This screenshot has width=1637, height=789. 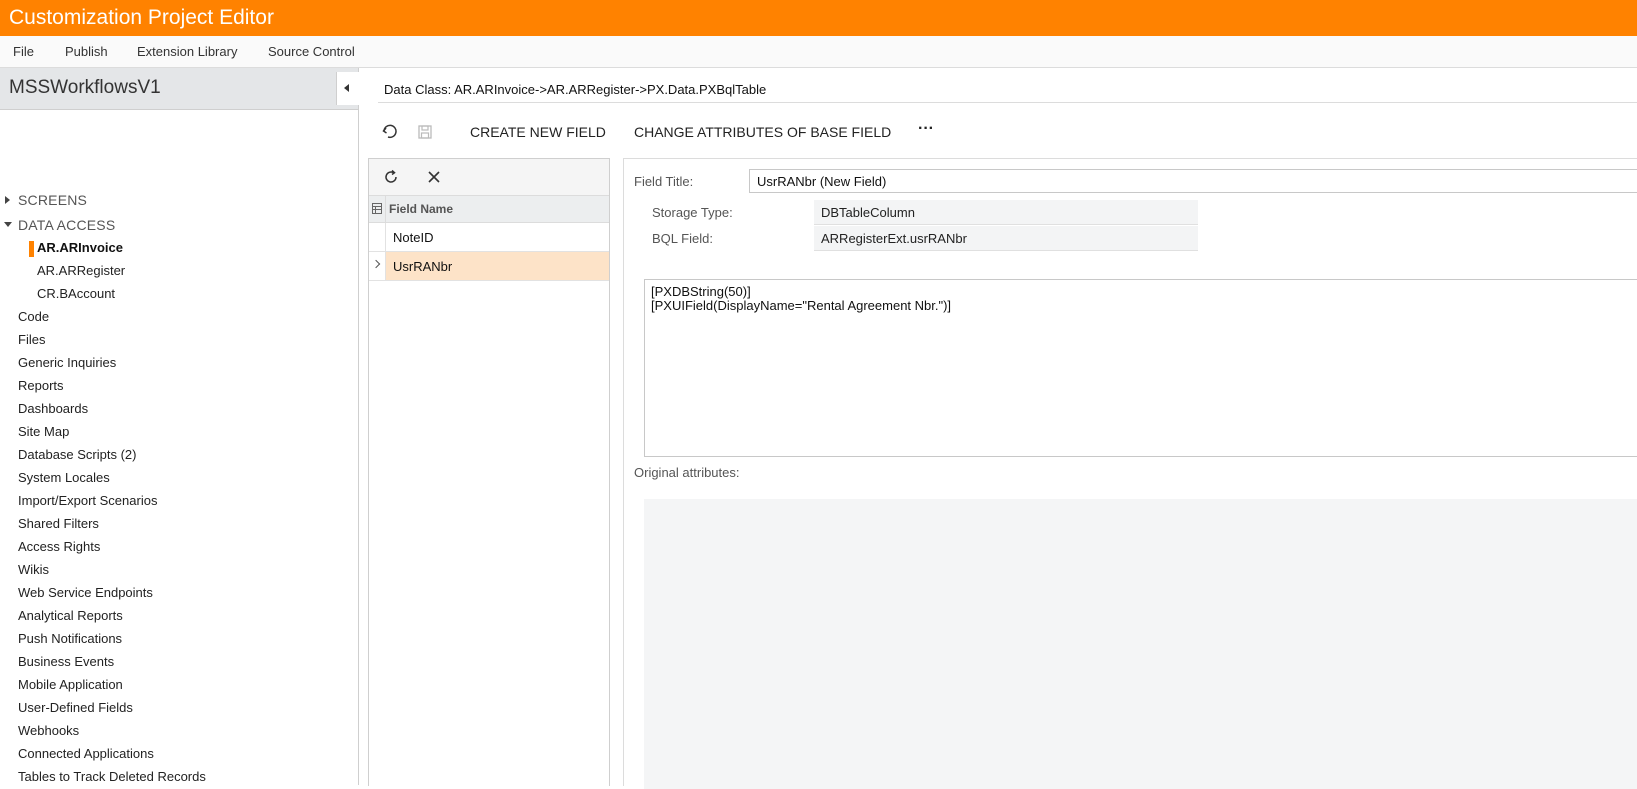 What do you see at coordinates (179, 89) in the screenshot?
I see `project-header: MSSWorkflowsV1` at bounding box center [179, 89].